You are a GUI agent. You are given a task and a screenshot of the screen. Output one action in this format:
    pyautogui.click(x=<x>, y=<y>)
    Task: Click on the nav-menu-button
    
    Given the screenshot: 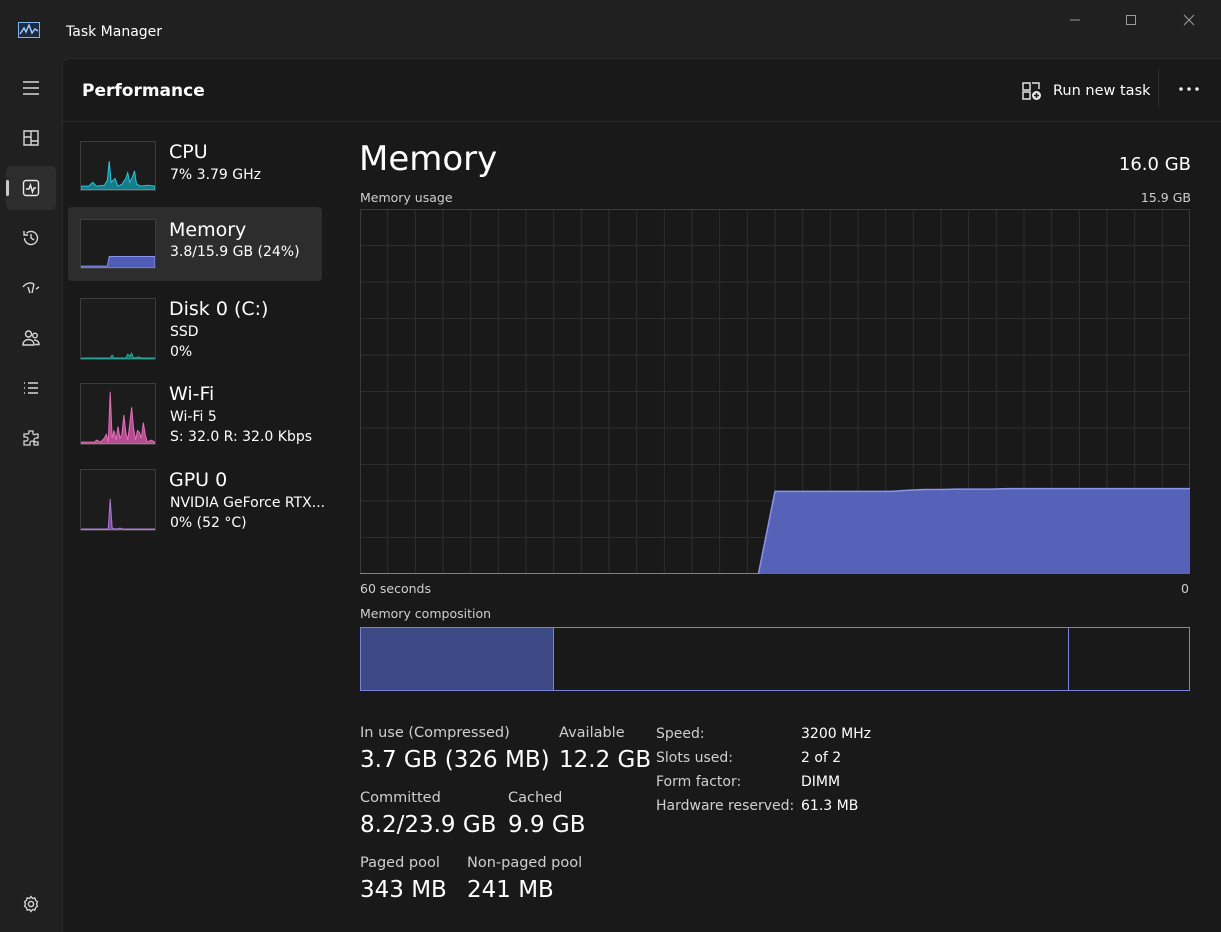 What is the action you would take?
    pyautogui.click(x=31, y=88)
    